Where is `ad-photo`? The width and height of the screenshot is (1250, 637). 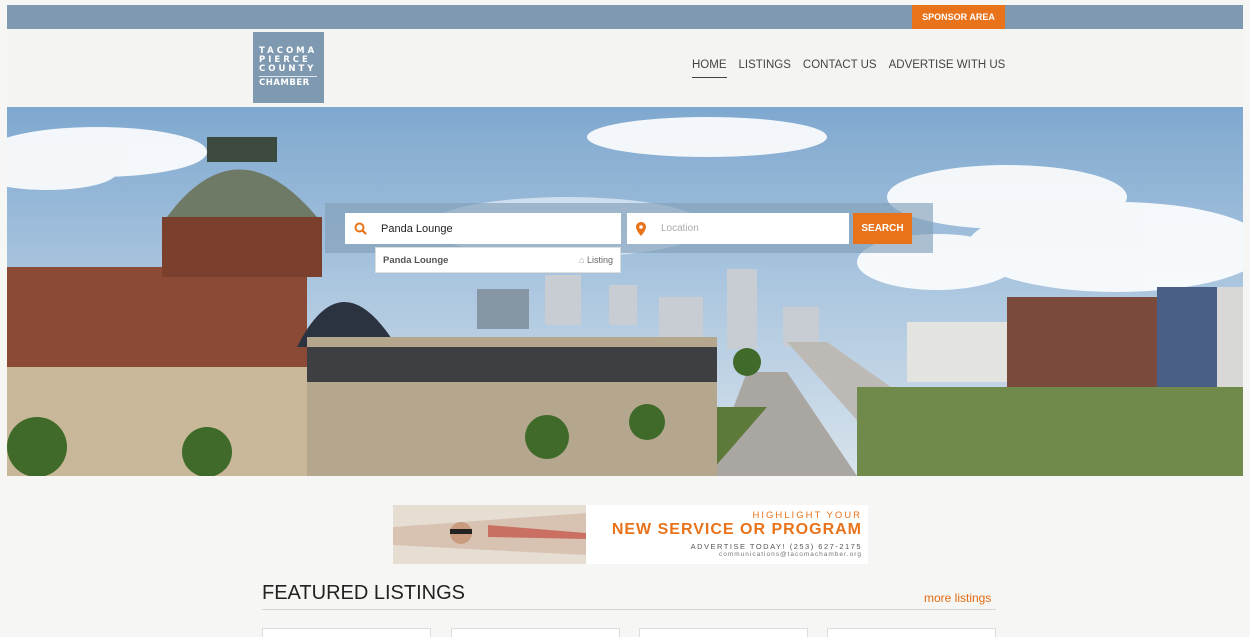 ad-photo is located at coordinates (489, 534).